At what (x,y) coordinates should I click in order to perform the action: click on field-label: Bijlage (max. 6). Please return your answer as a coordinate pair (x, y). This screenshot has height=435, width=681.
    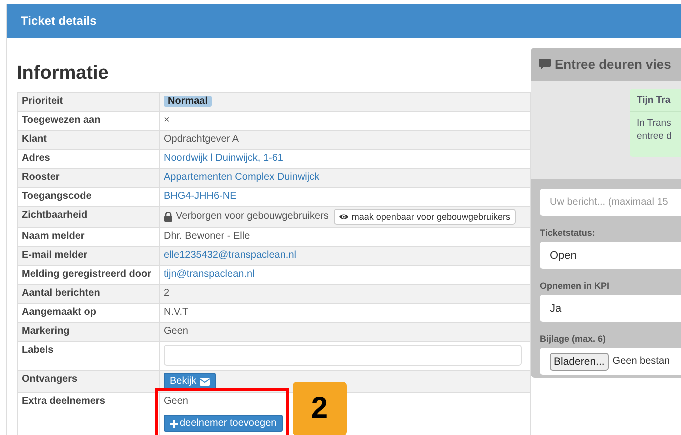
    Looking at the image, I should click on (574, 339).